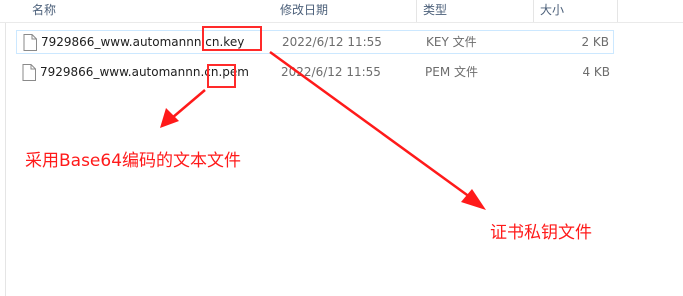  What do you see at coordinates (133, 161) in the screenshot?
I see `pem-annotation-label: 采用Base64编码的文本文件` at bounding box center [133, 161].